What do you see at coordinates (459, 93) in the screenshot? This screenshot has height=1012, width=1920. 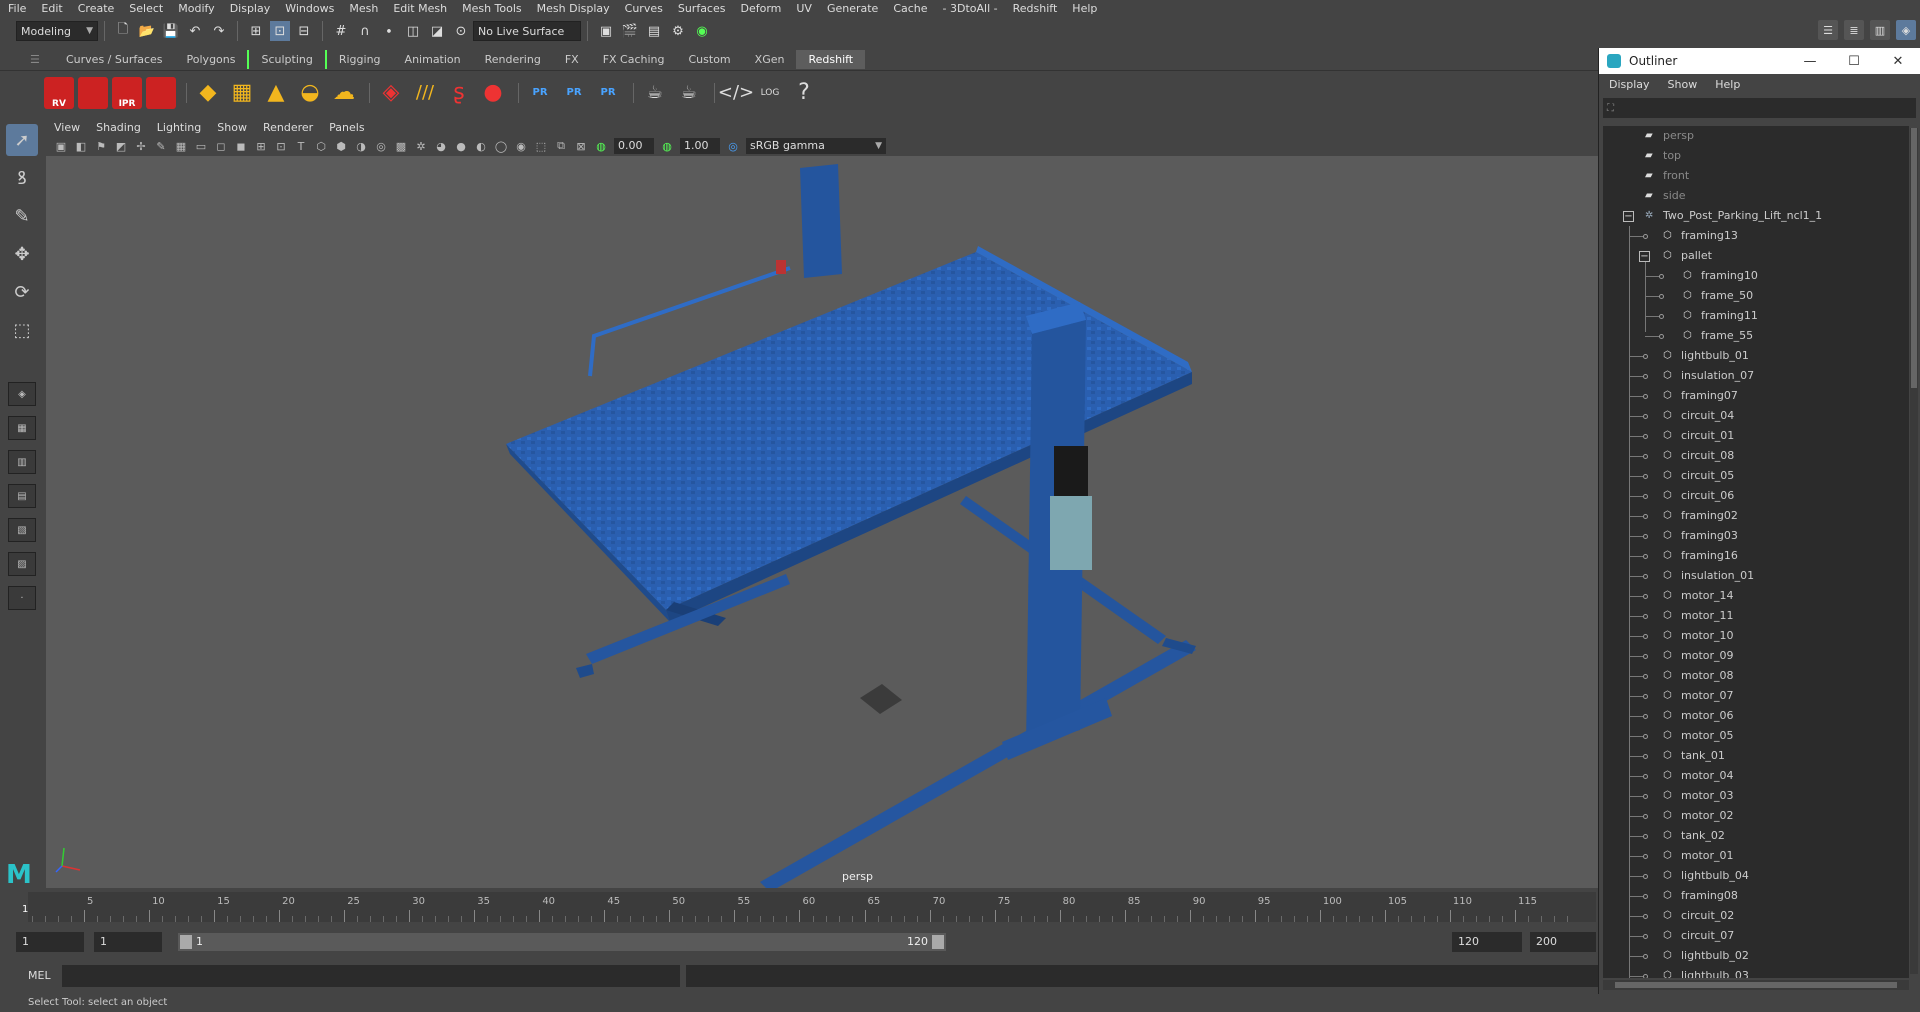 I see `rs-volume-icon: ʂ` at bounding box center [459, 93].